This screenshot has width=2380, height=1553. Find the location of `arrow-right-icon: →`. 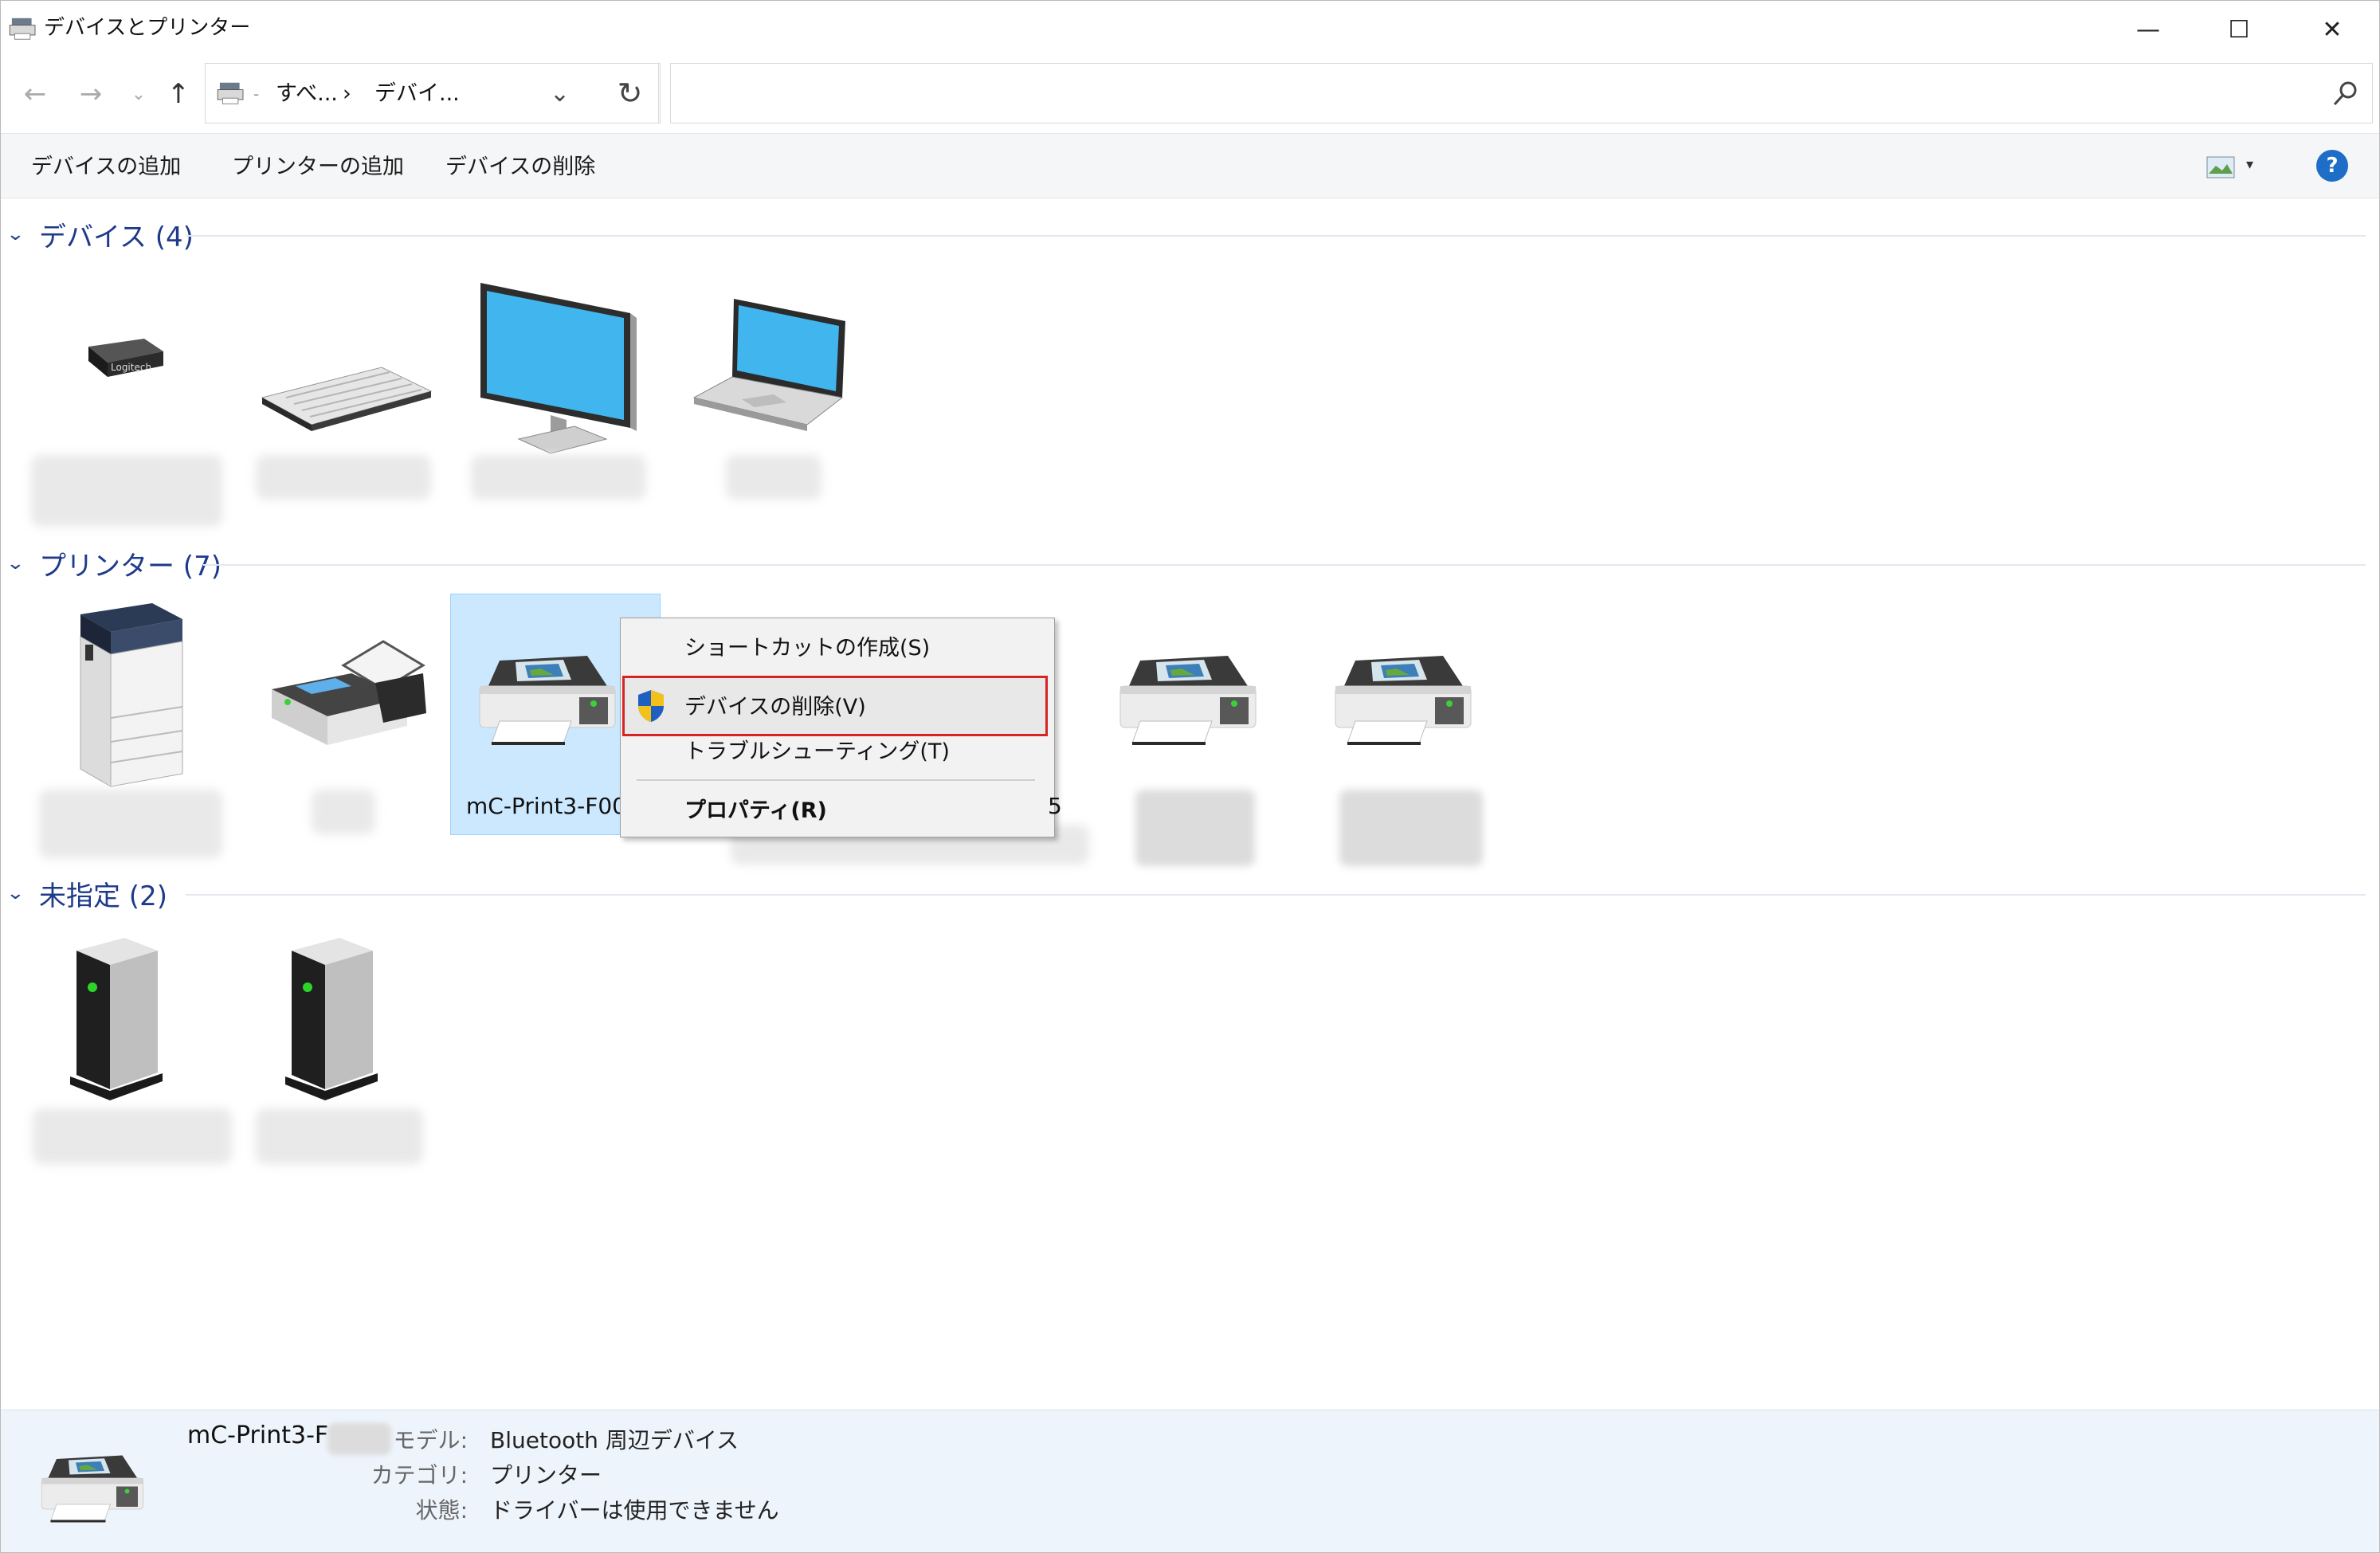

arrow-right-icon: → is located at coordinates (91, 94).